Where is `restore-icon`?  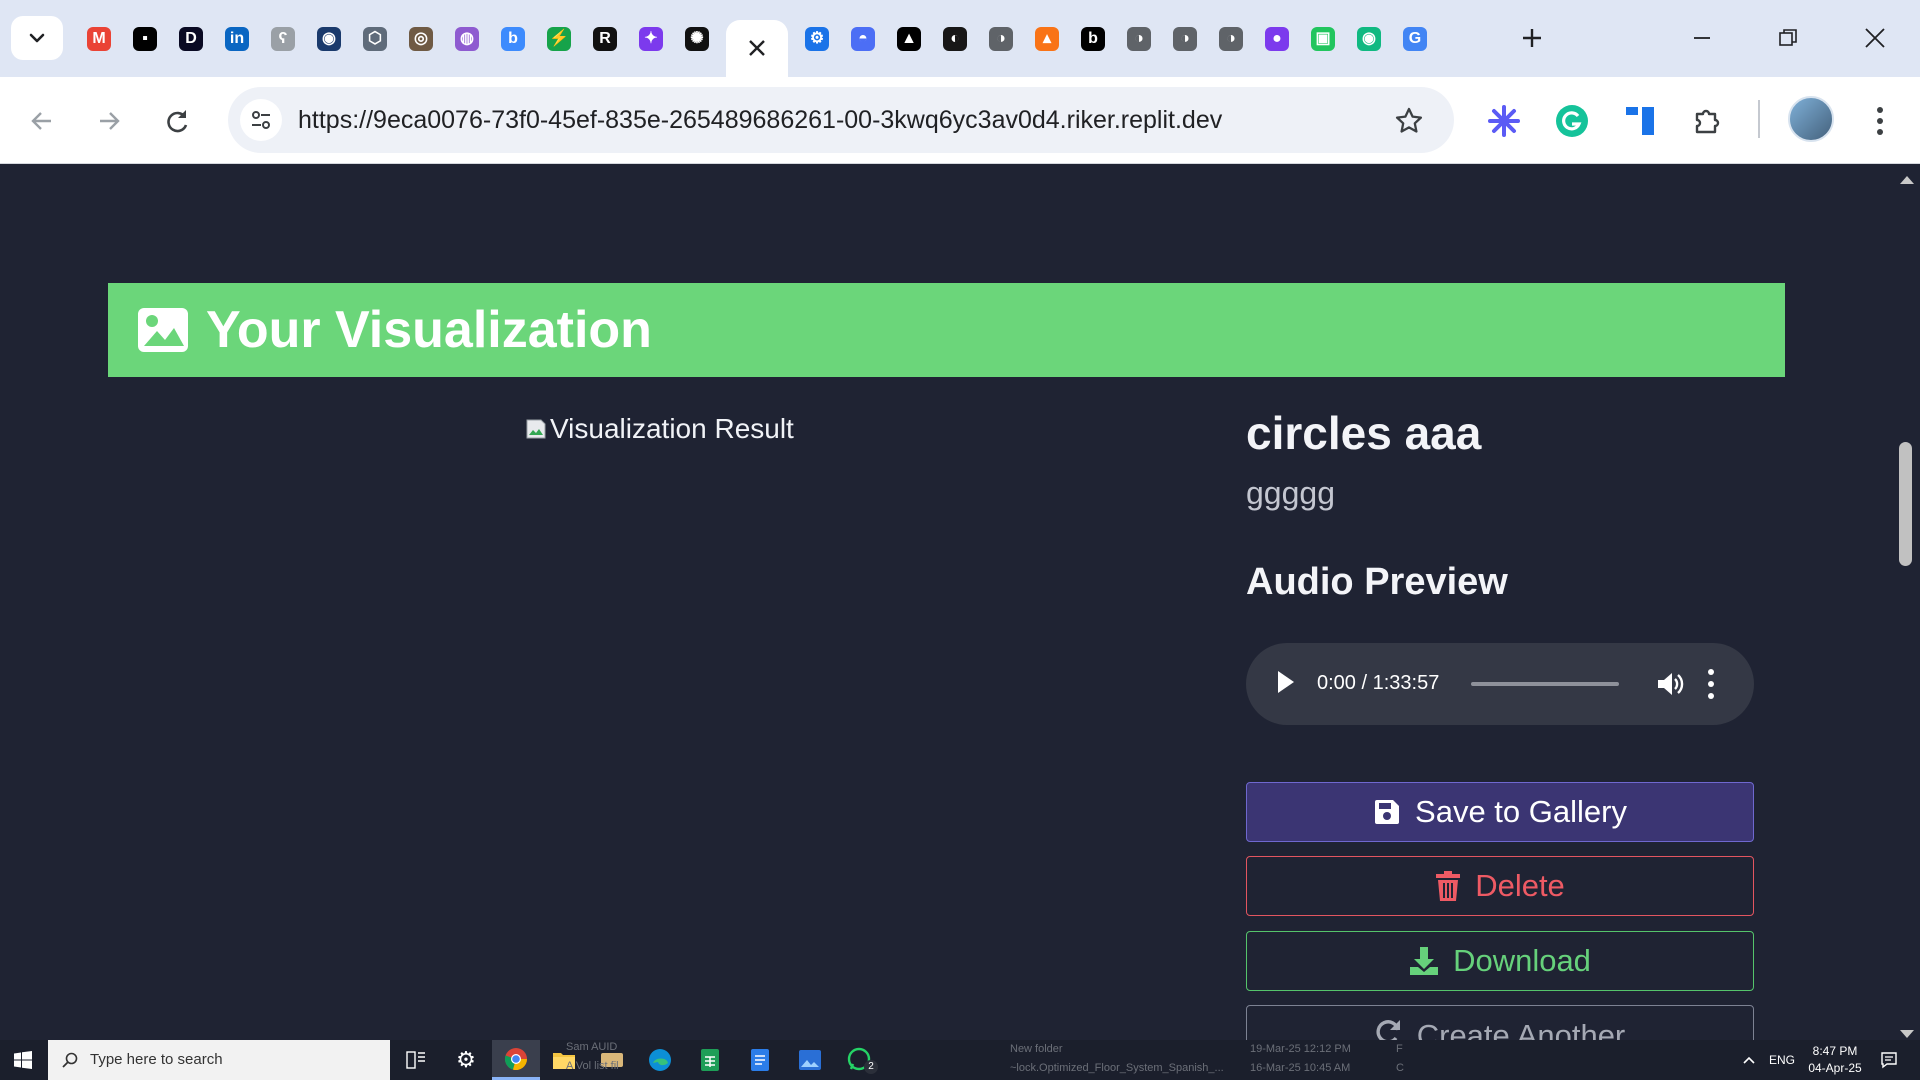
restore-icon is located at coordinates (1788, 37).